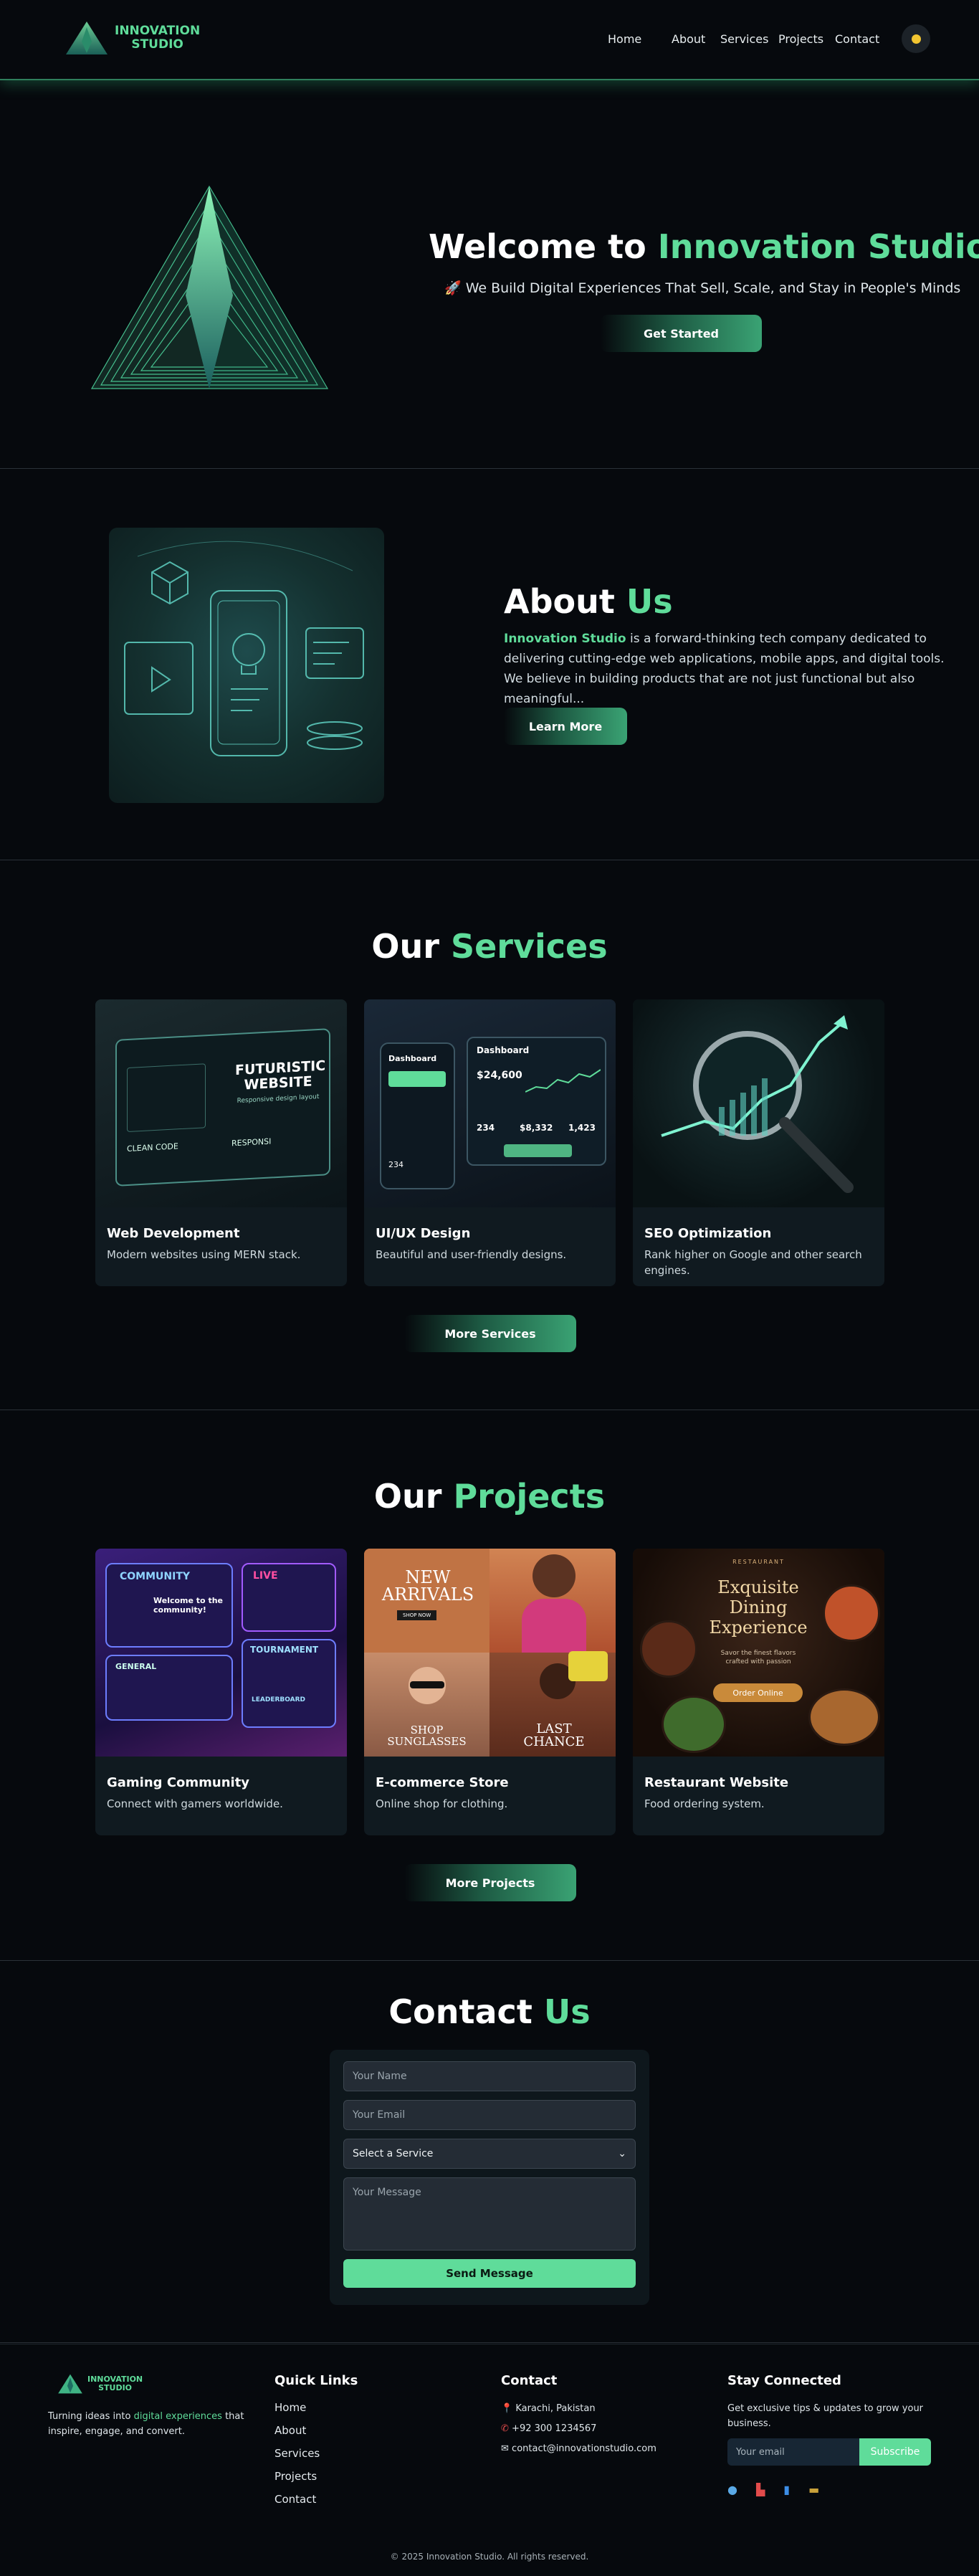  I want to click on model-dress-shape, so click(554, 1626).